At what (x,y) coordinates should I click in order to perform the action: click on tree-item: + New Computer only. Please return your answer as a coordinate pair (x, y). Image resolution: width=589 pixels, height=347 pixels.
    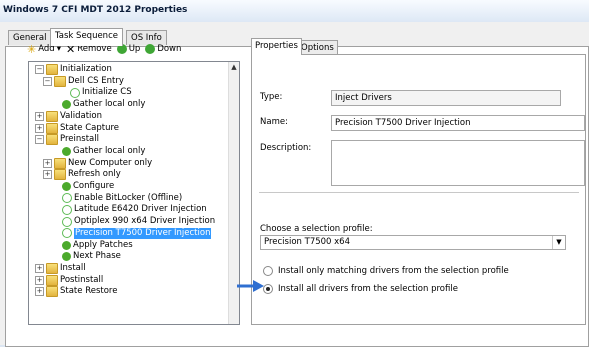
    Looking at the image, I should click on (98, 163).